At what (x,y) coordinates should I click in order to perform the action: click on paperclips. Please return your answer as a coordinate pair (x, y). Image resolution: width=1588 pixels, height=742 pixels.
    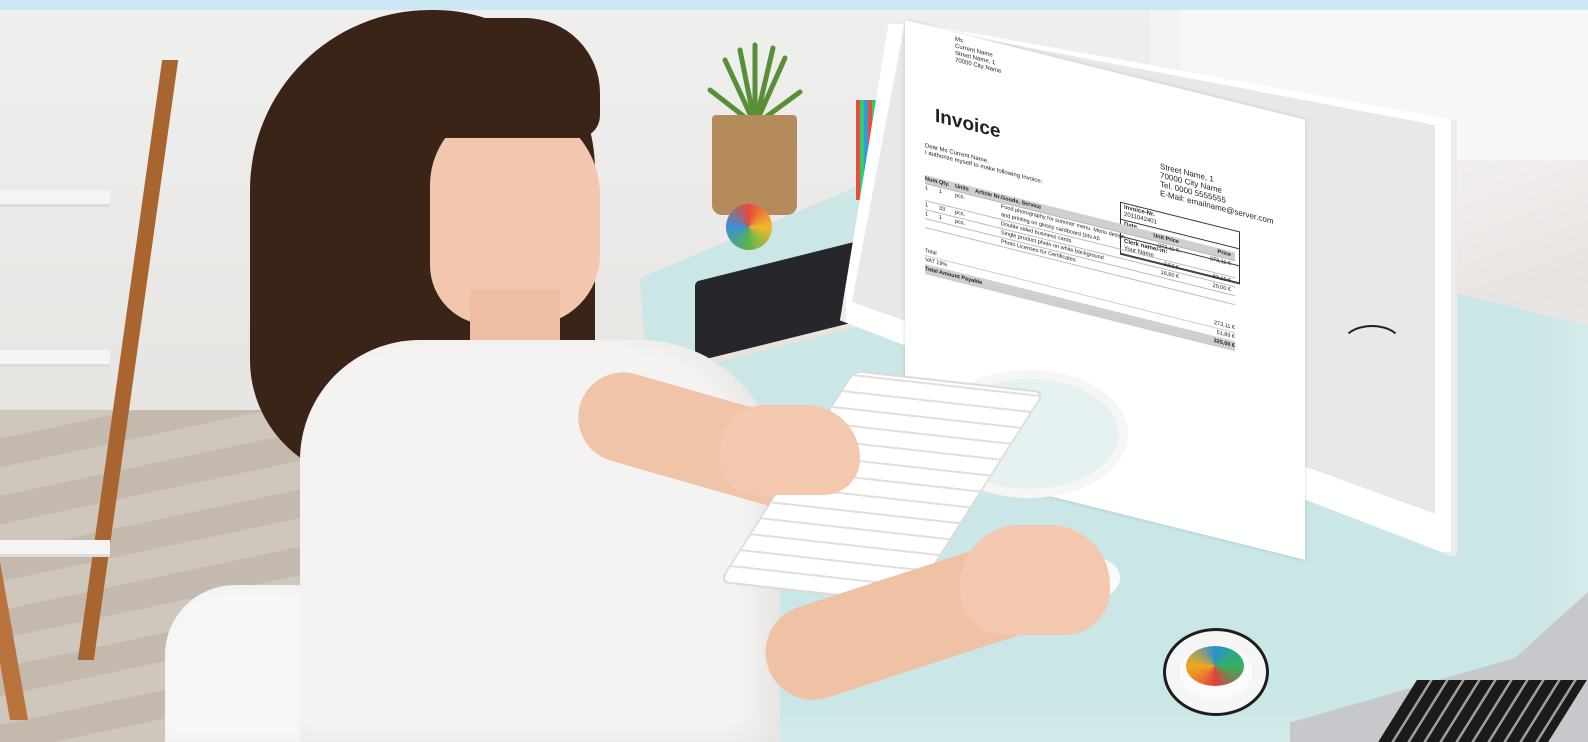
    Looking at the image, I should click on (1215, 666).